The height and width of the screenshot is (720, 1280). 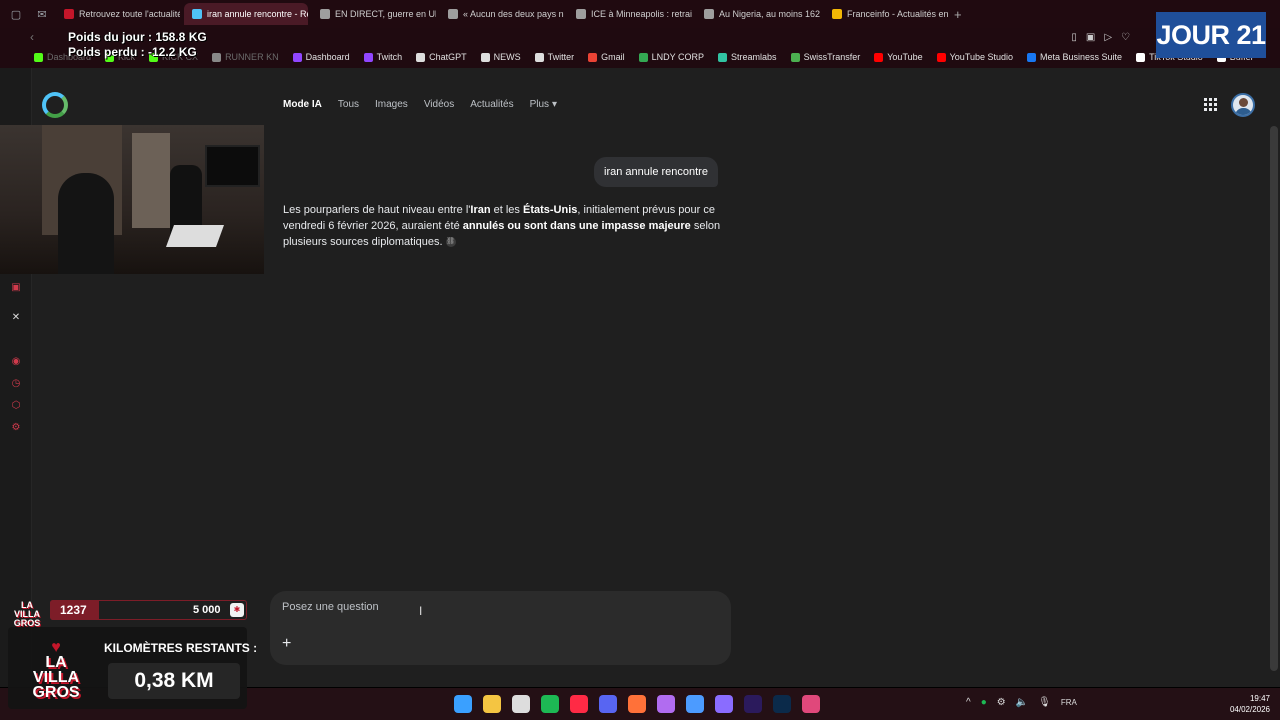 I want to click on browser-tab: « Aucun des deux pays ne, so click(x=502, y=14).